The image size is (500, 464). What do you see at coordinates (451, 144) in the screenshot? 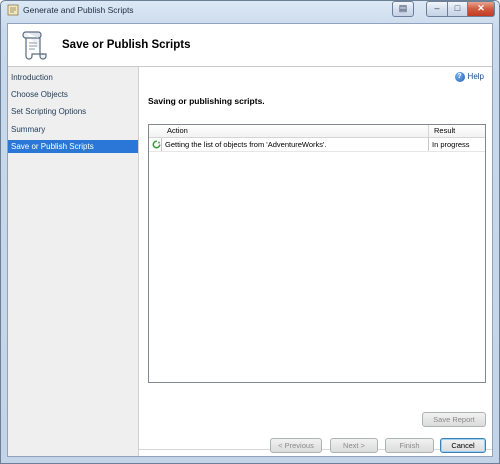
I see `cell-result: In progress` at bounding box center [451, 144].